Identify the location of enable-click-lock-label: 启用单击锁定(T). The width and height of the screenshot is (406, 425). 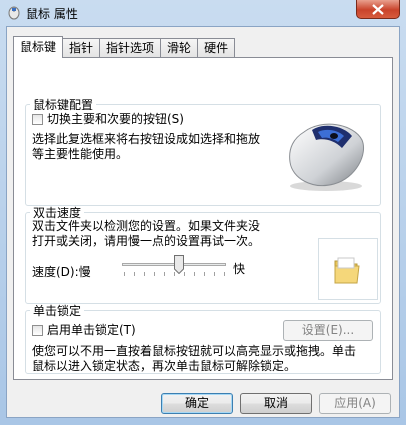
(91, 330).